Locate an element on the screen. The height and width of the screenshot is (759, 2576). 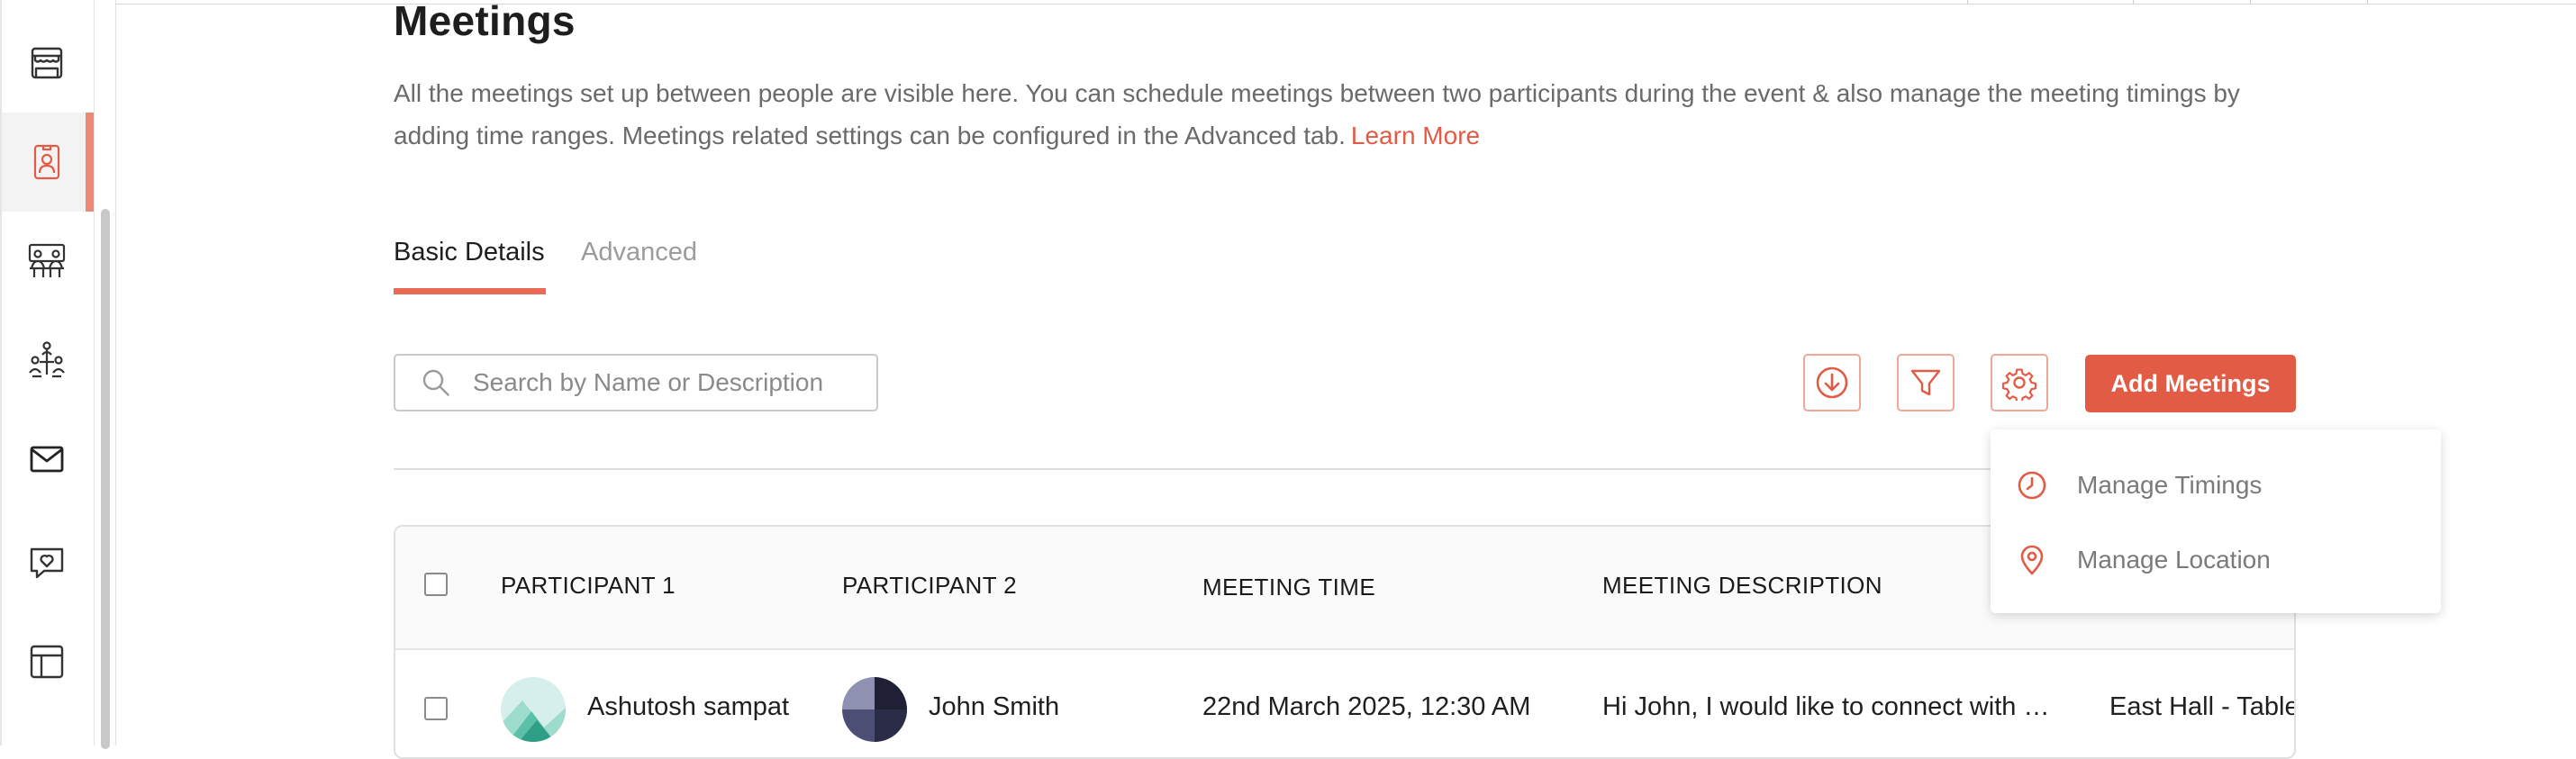
sidebar-item-attendees is located at coordinates (48, 162).